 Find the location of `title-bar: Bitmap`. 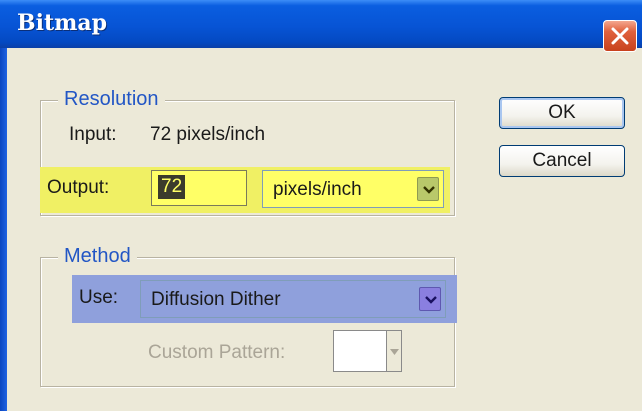

title-bar: Bitmap is located at coordinates (321, 26).